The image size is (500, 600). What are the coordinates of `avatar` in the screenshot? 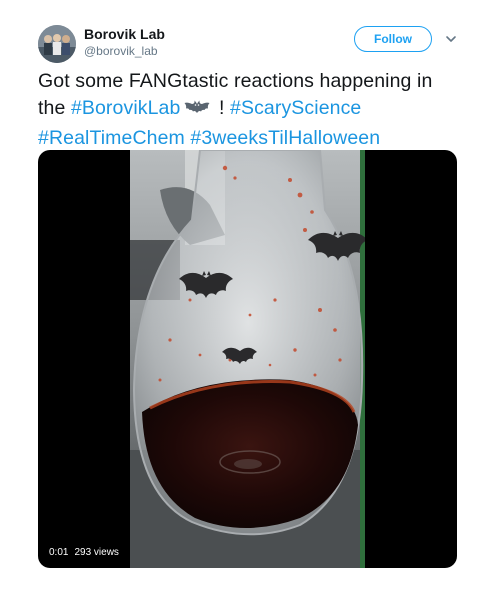 It's located at (57, 44).